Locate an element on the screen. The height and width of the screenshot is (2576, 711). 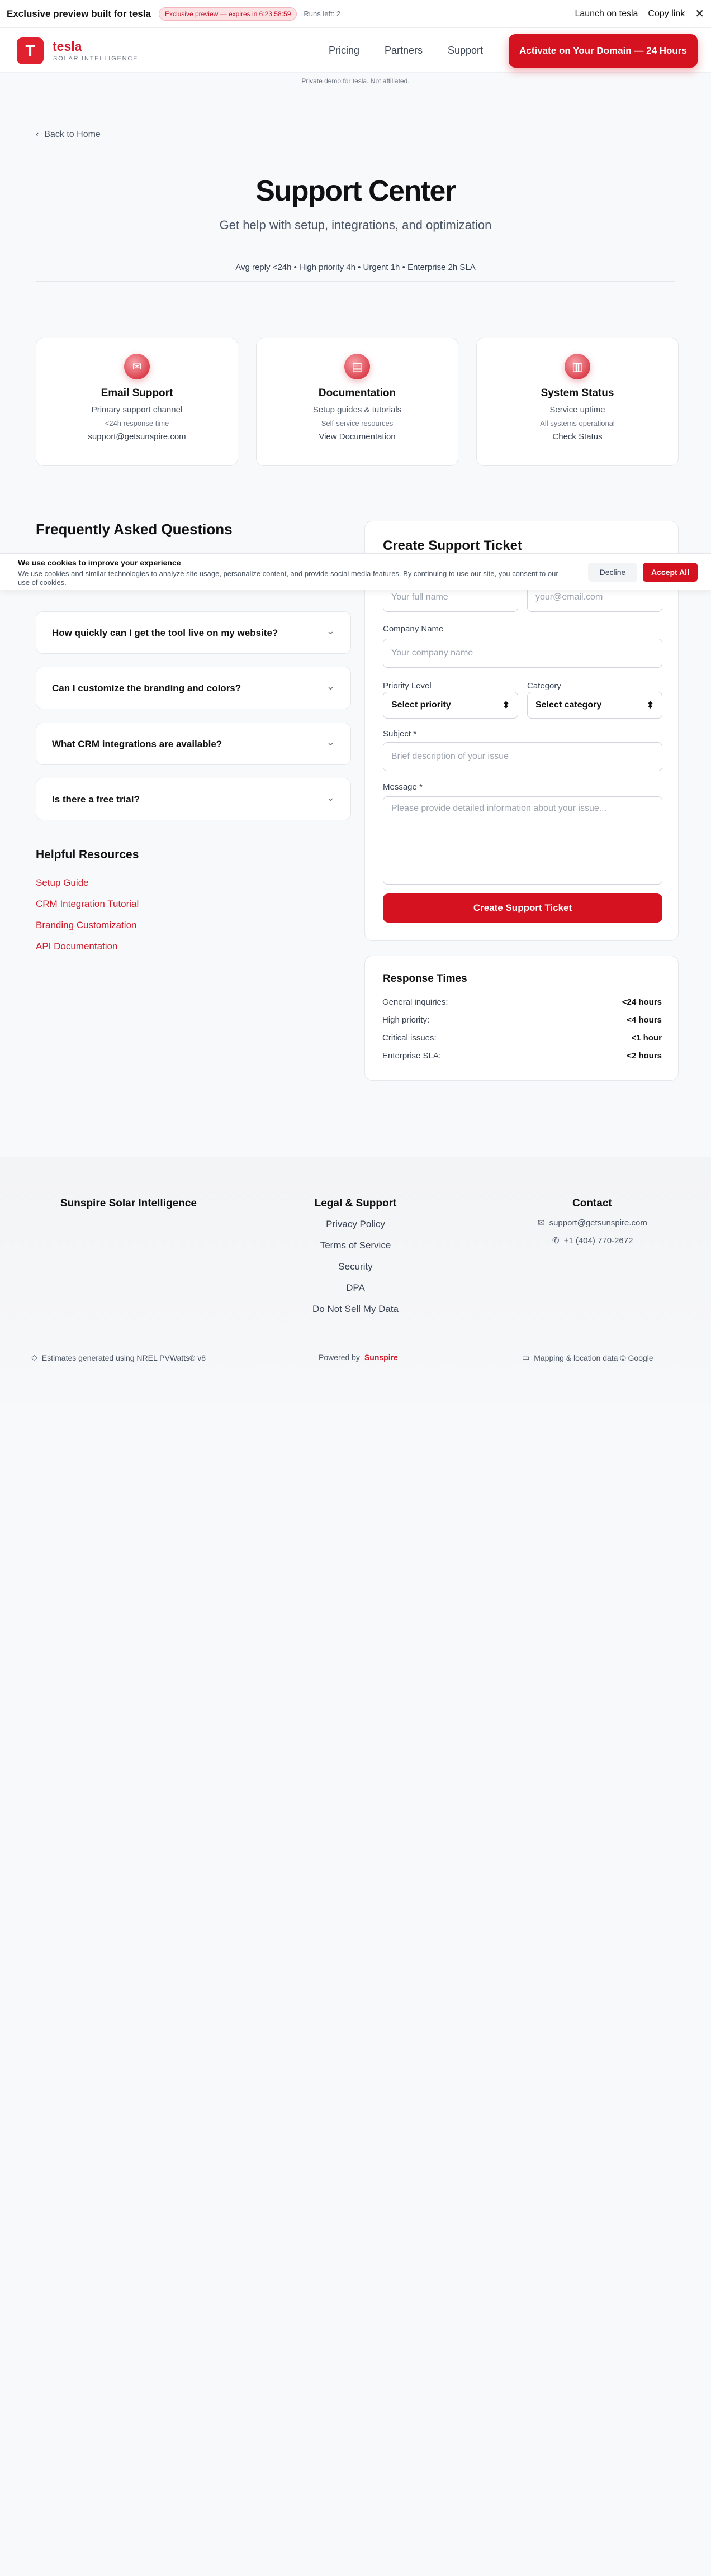
response-row: Enterprise SLA: <2 hours is located at coordinates (522, 1056).